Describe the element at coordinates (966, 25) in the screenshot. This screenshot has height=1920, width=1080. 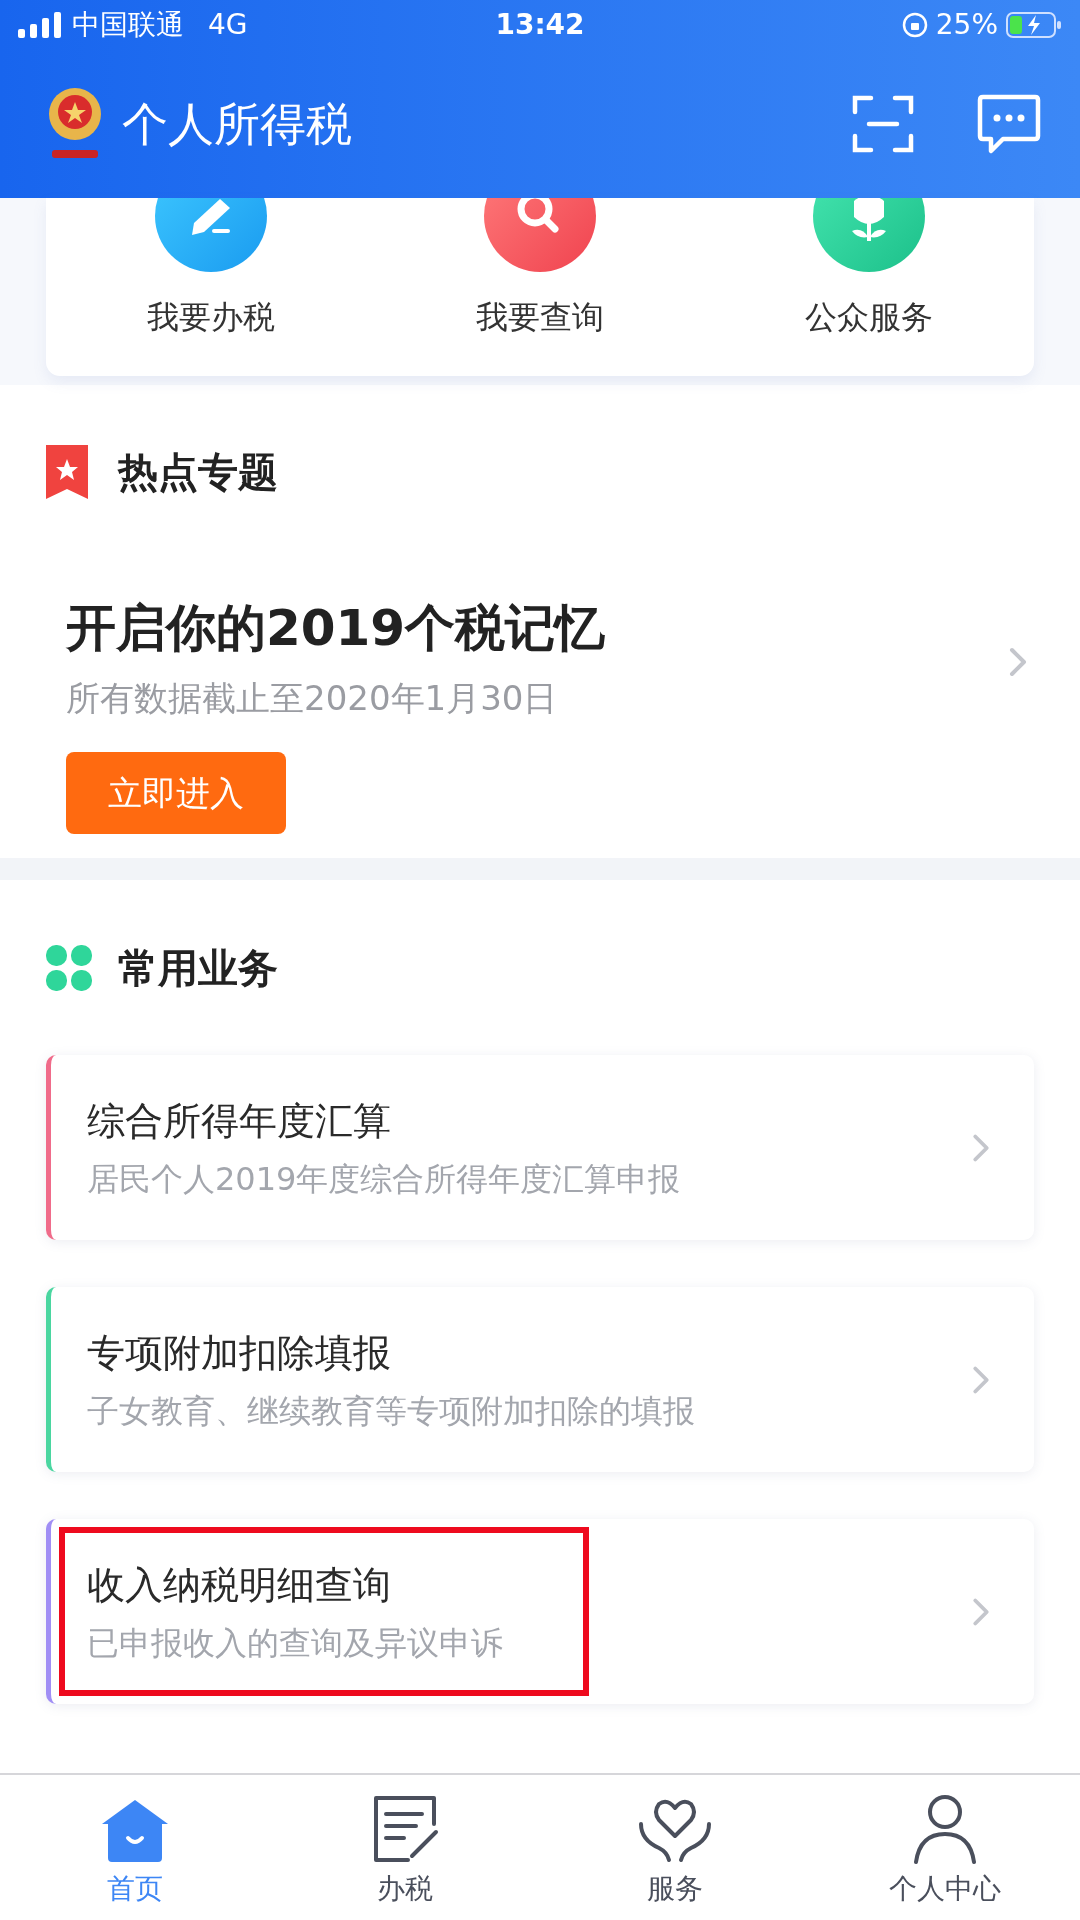
I see `battery-percent: 25%` at that location.